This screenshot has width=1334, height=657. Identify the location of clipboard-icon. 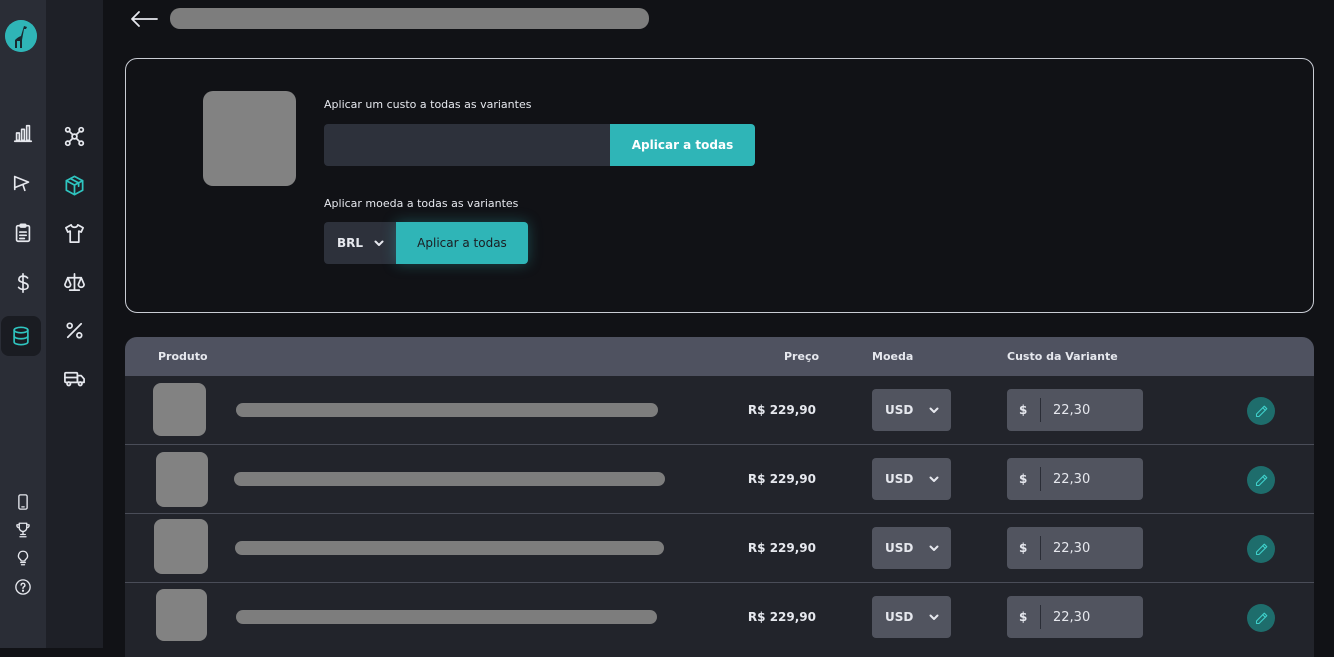
(23, 233).